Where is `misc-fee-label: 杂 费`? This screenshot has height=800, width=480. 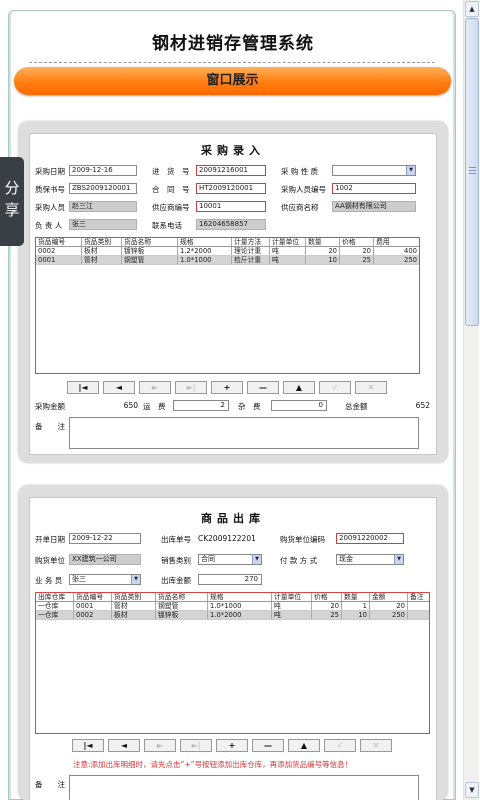 misc-fee-label: 杂 费 is located at coordinates (249, 406).